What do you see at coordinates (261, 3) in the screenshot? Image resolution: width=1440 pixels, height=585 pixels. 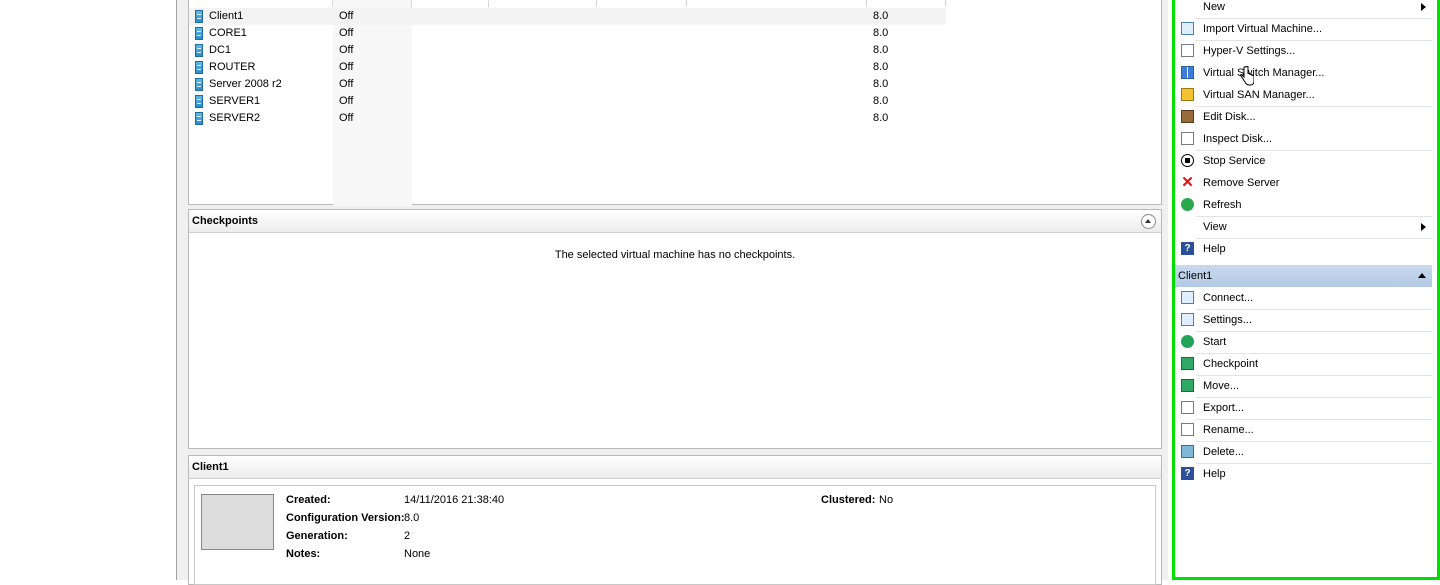 I see `column-header-name` at bounding box center [261, 3].